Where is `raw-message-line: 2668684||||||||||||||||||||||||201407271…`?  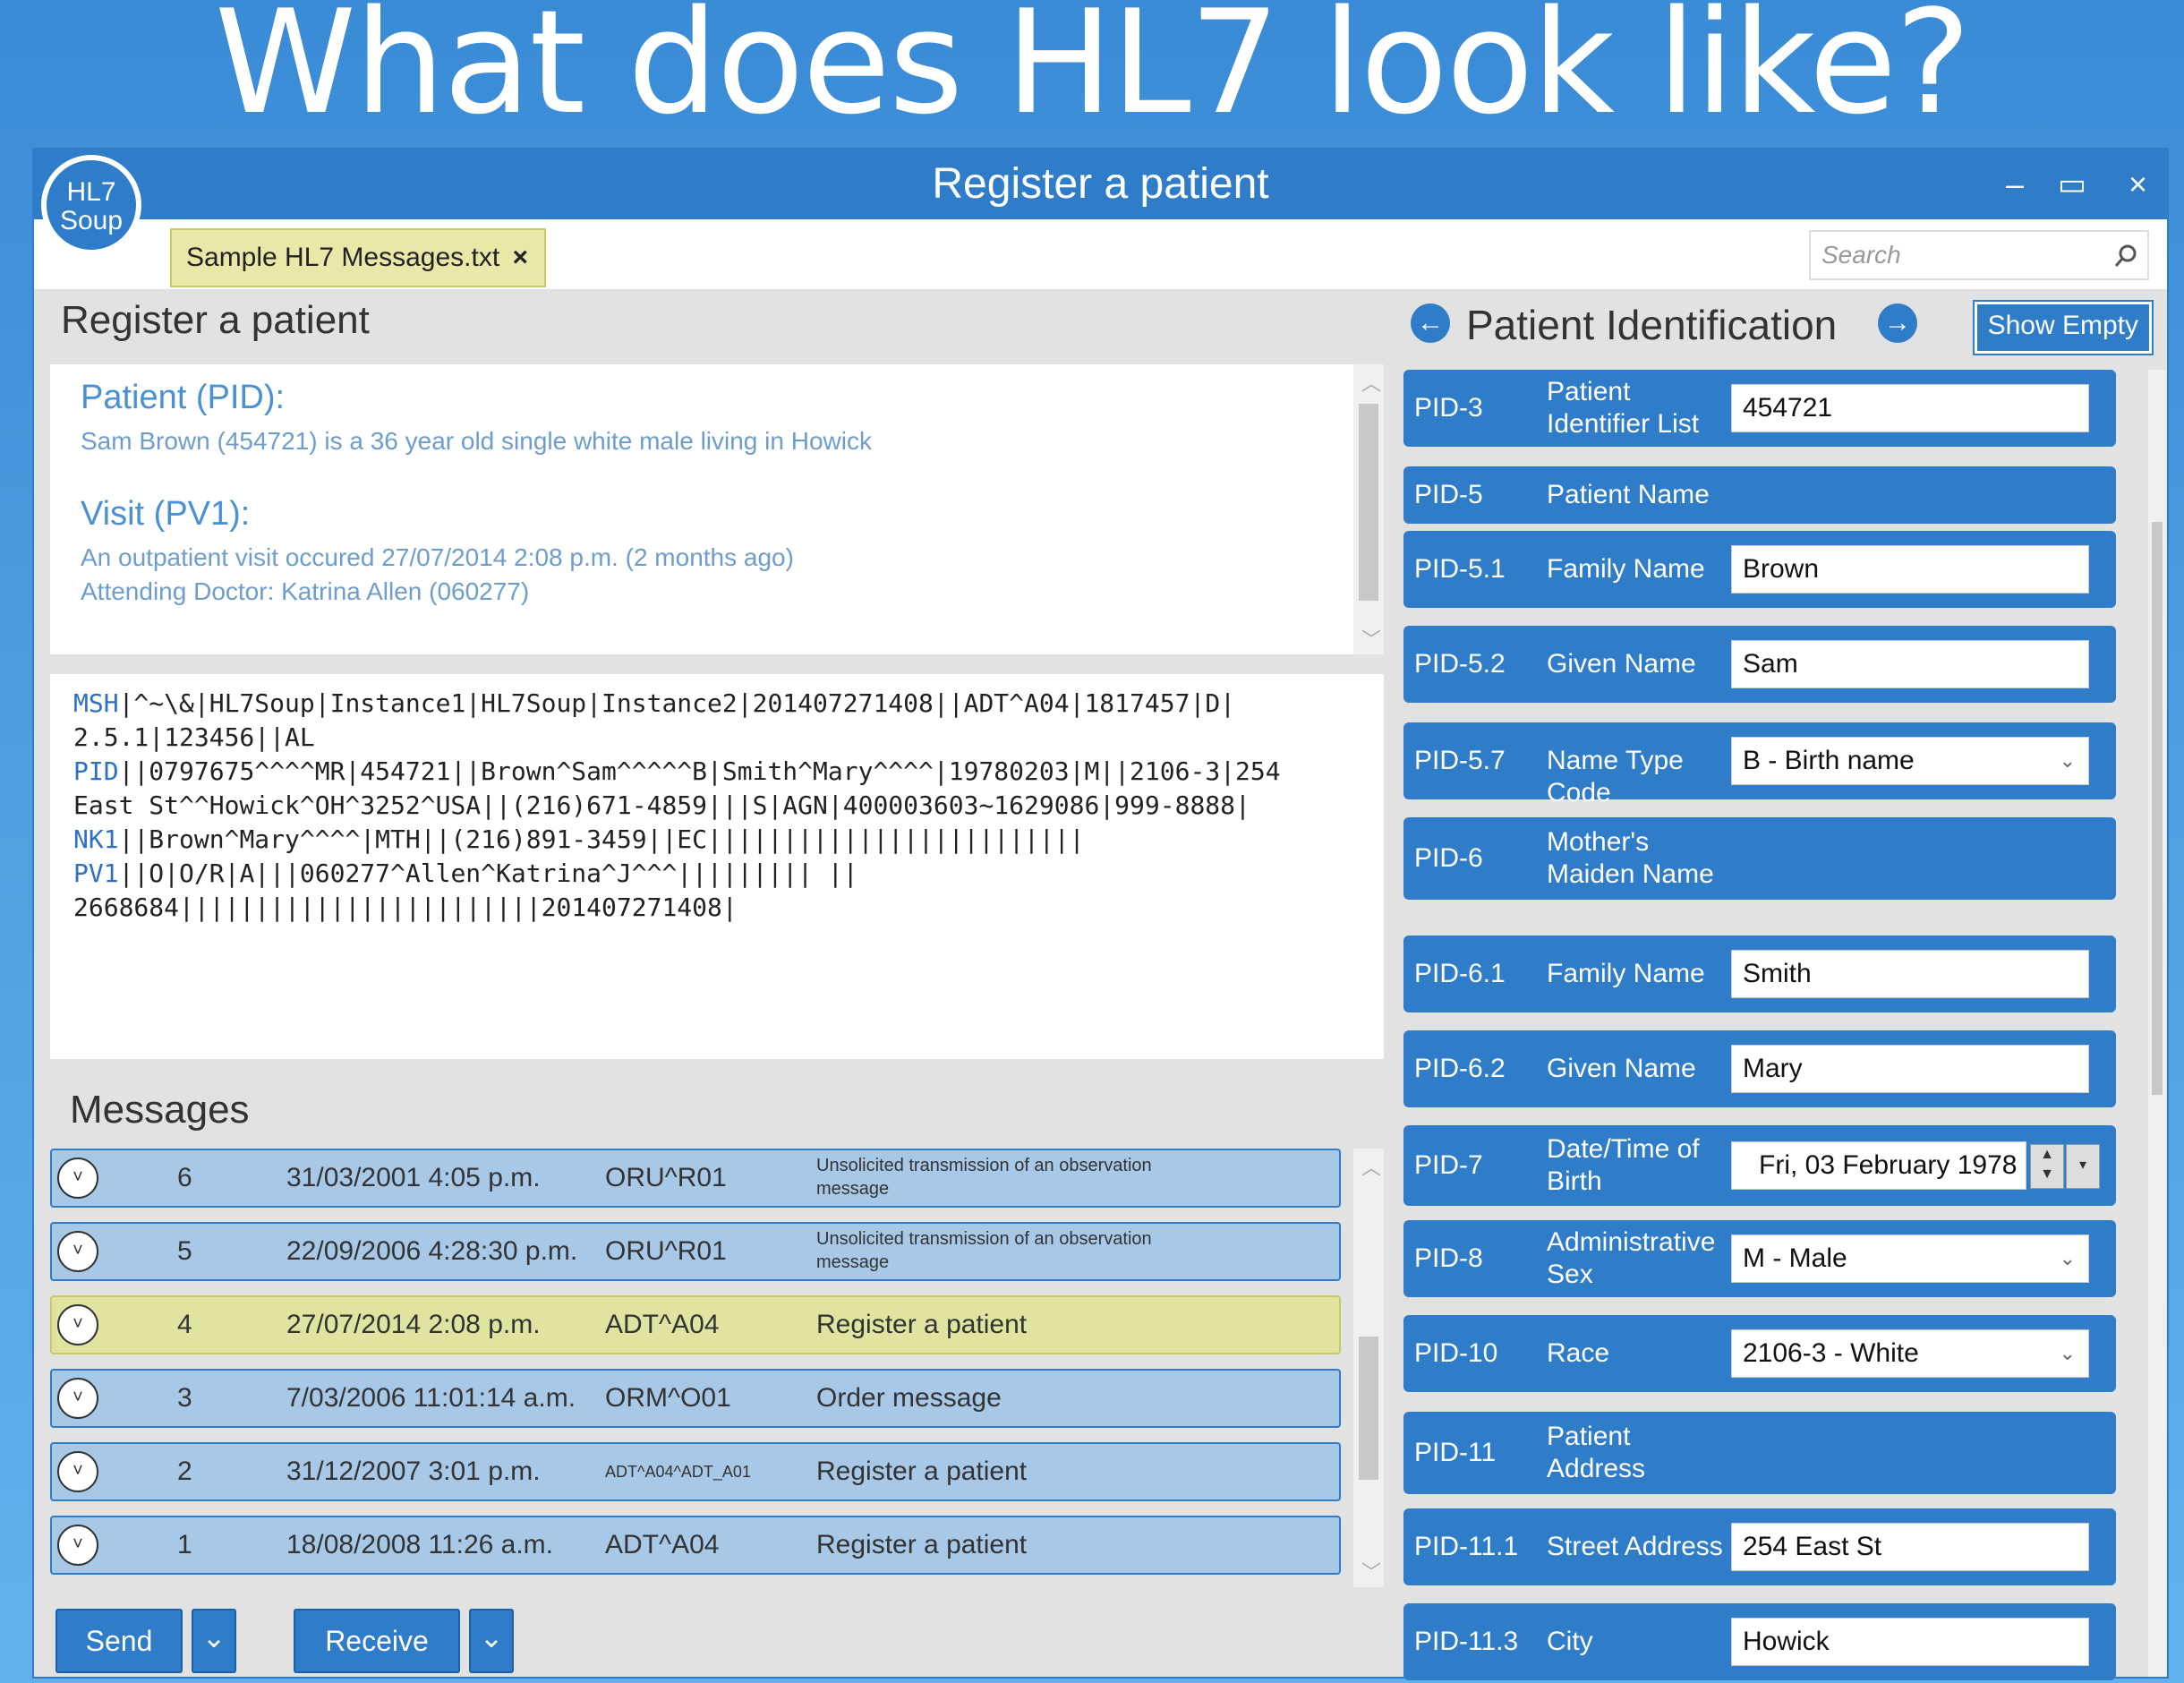 raw-message-line: 2668684||||||||||||||||||||||||201407271… is located at coordinates (405, 908).